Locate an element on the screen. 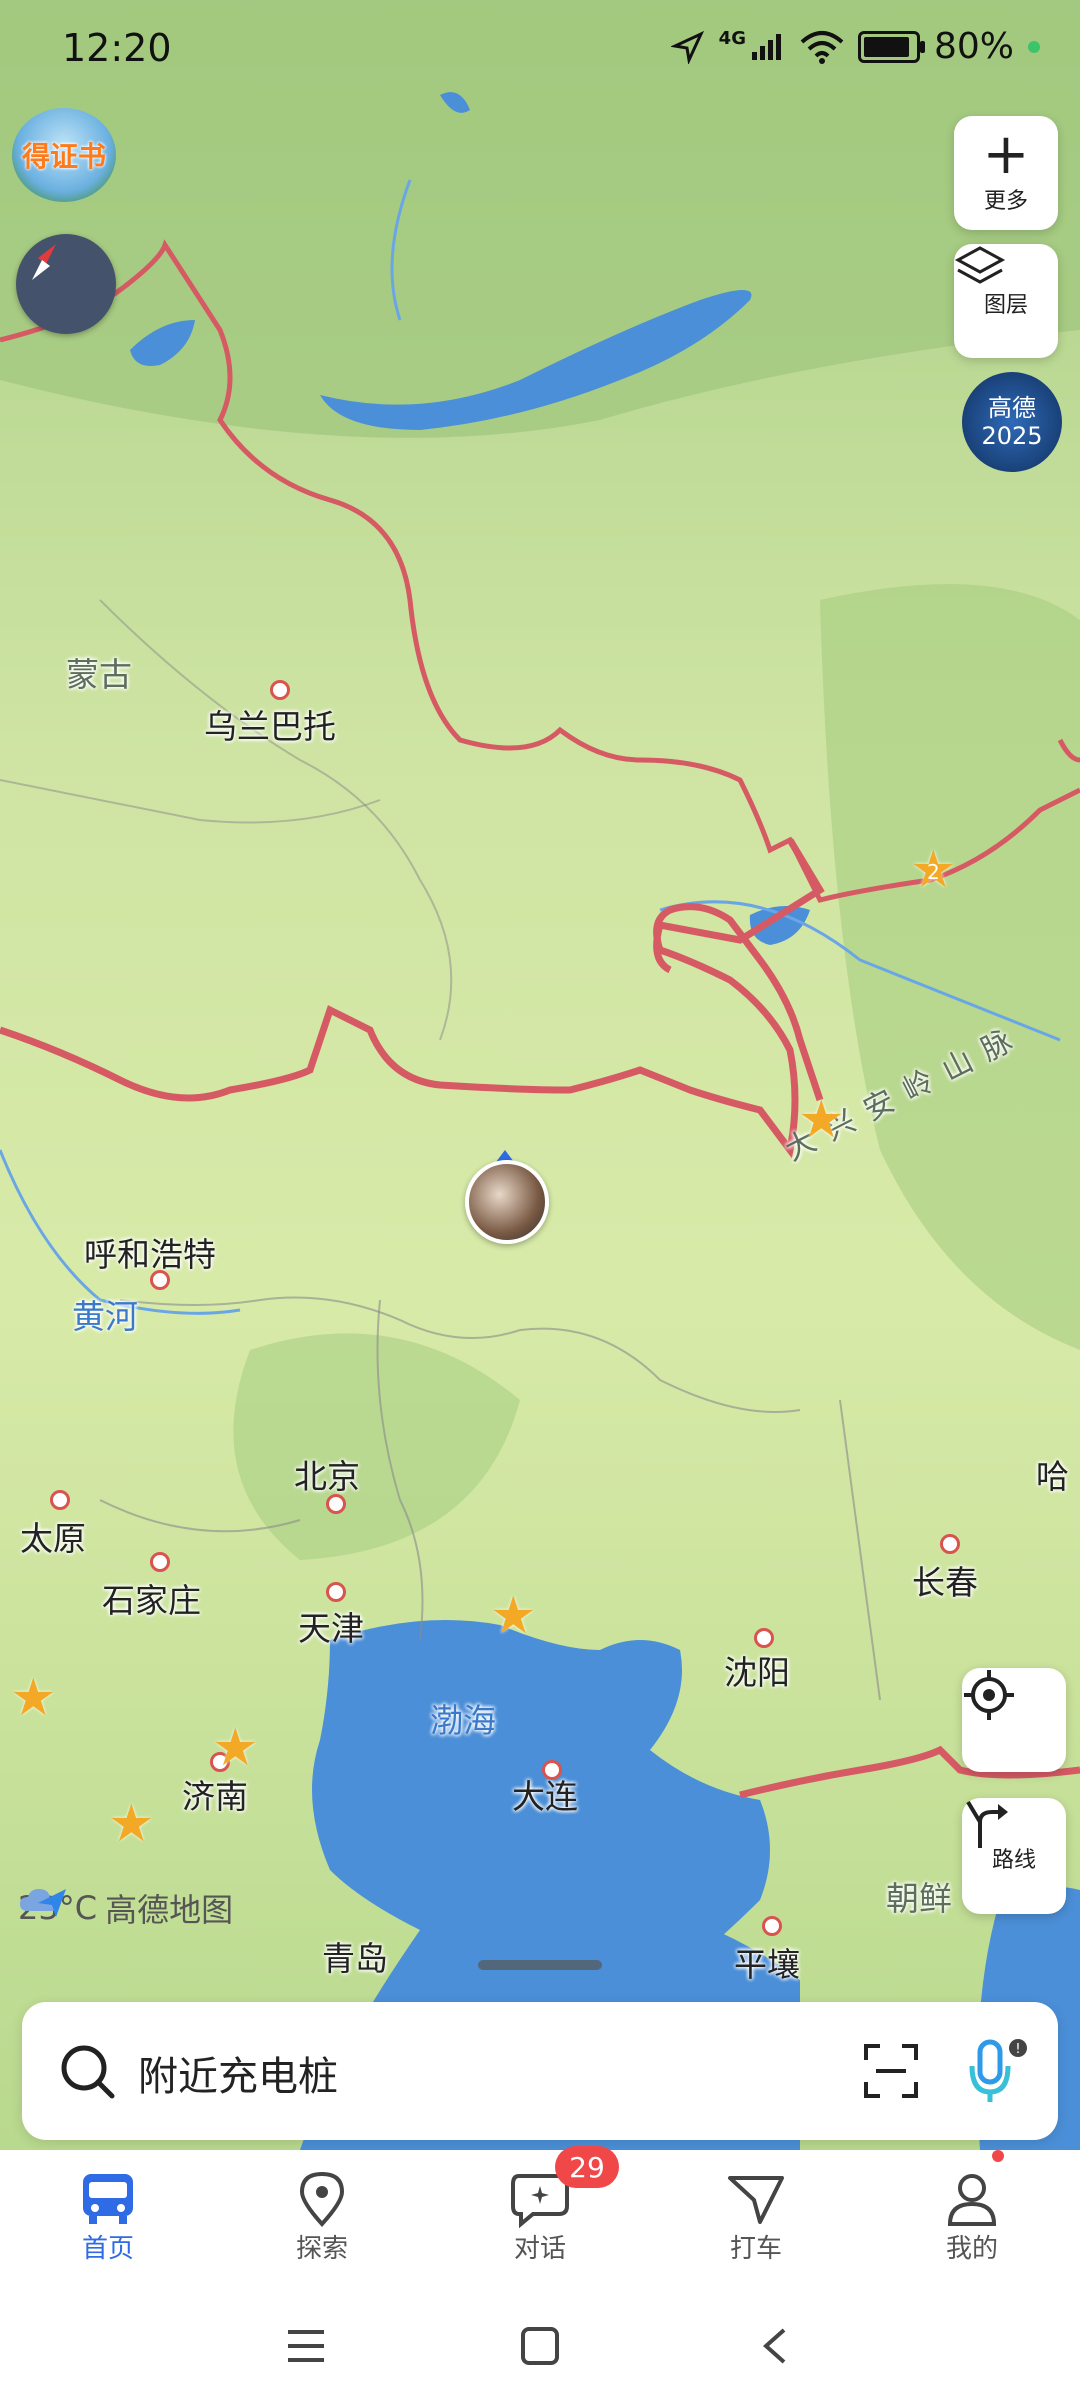  menu-icon is located at coordinates (306, 2346).